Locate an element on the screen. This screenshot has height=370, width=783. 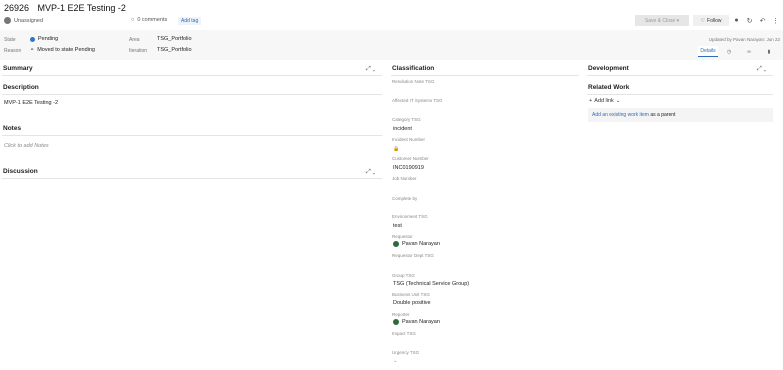
follow-label: Follow is located at coordinates (714, 20).